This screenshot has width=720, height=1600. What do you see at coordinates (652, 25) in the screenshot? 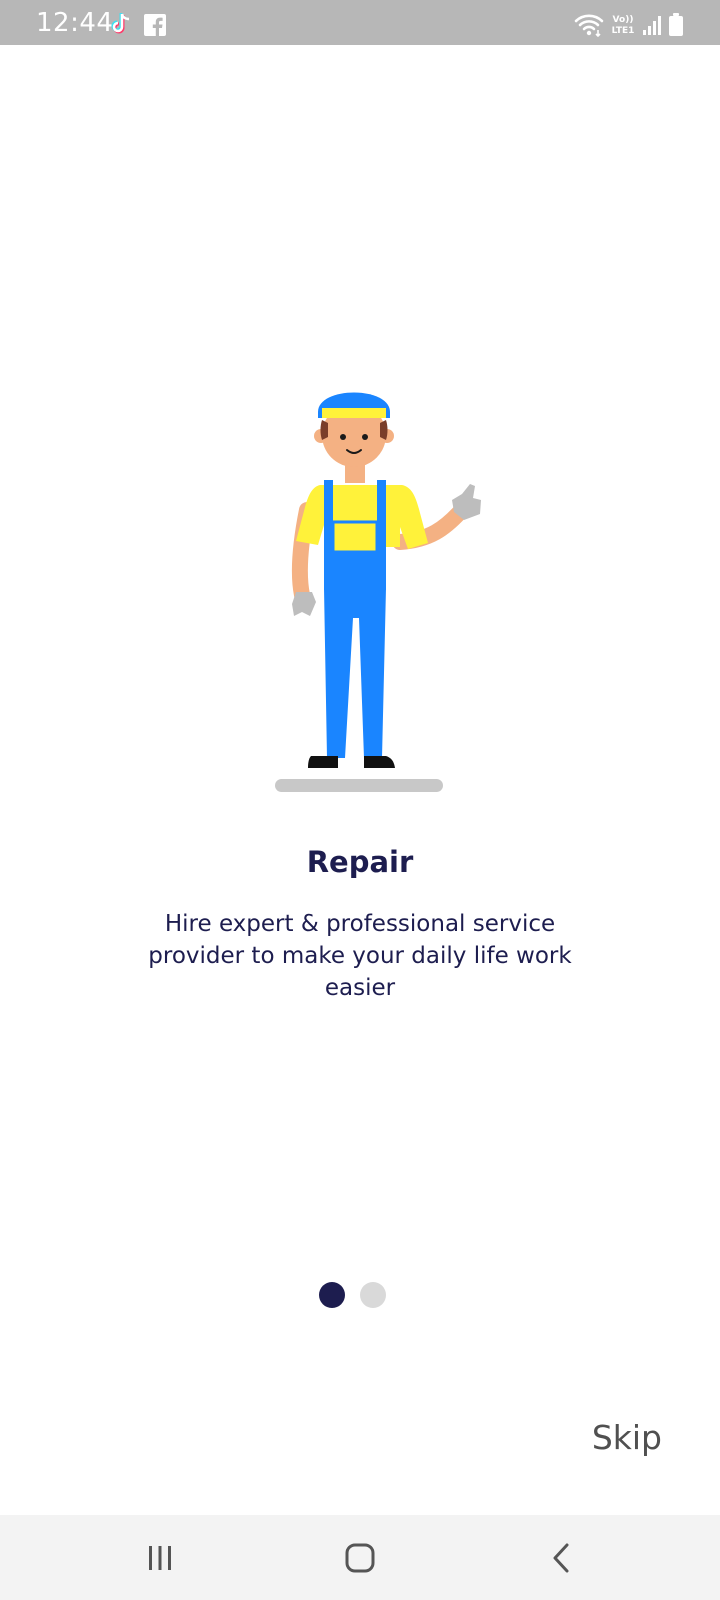
I see `signal-icon` at bounding box center [652, 25].